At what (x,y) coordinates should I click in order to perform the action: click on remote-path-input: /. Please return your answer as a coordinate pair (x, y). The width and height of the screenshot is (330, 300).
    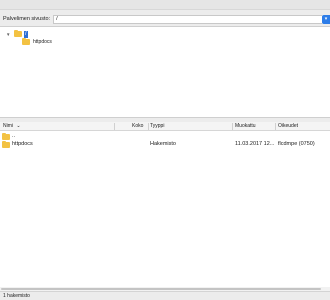
    Looking at the image, I should click on (187, 19).